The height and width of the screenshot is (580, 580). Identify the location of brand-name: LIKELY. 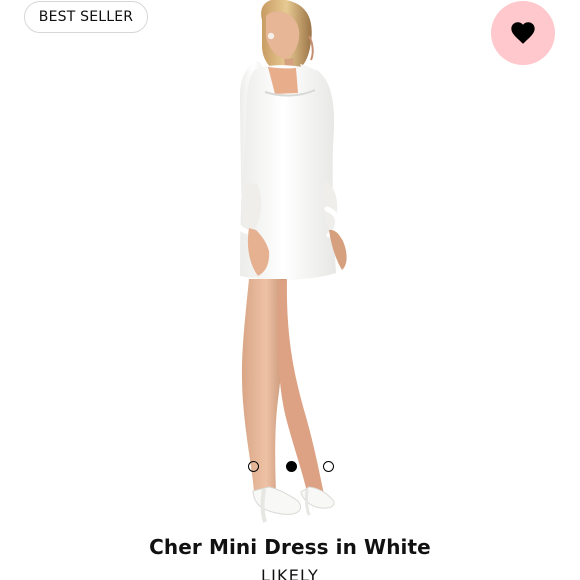
(290, 573).